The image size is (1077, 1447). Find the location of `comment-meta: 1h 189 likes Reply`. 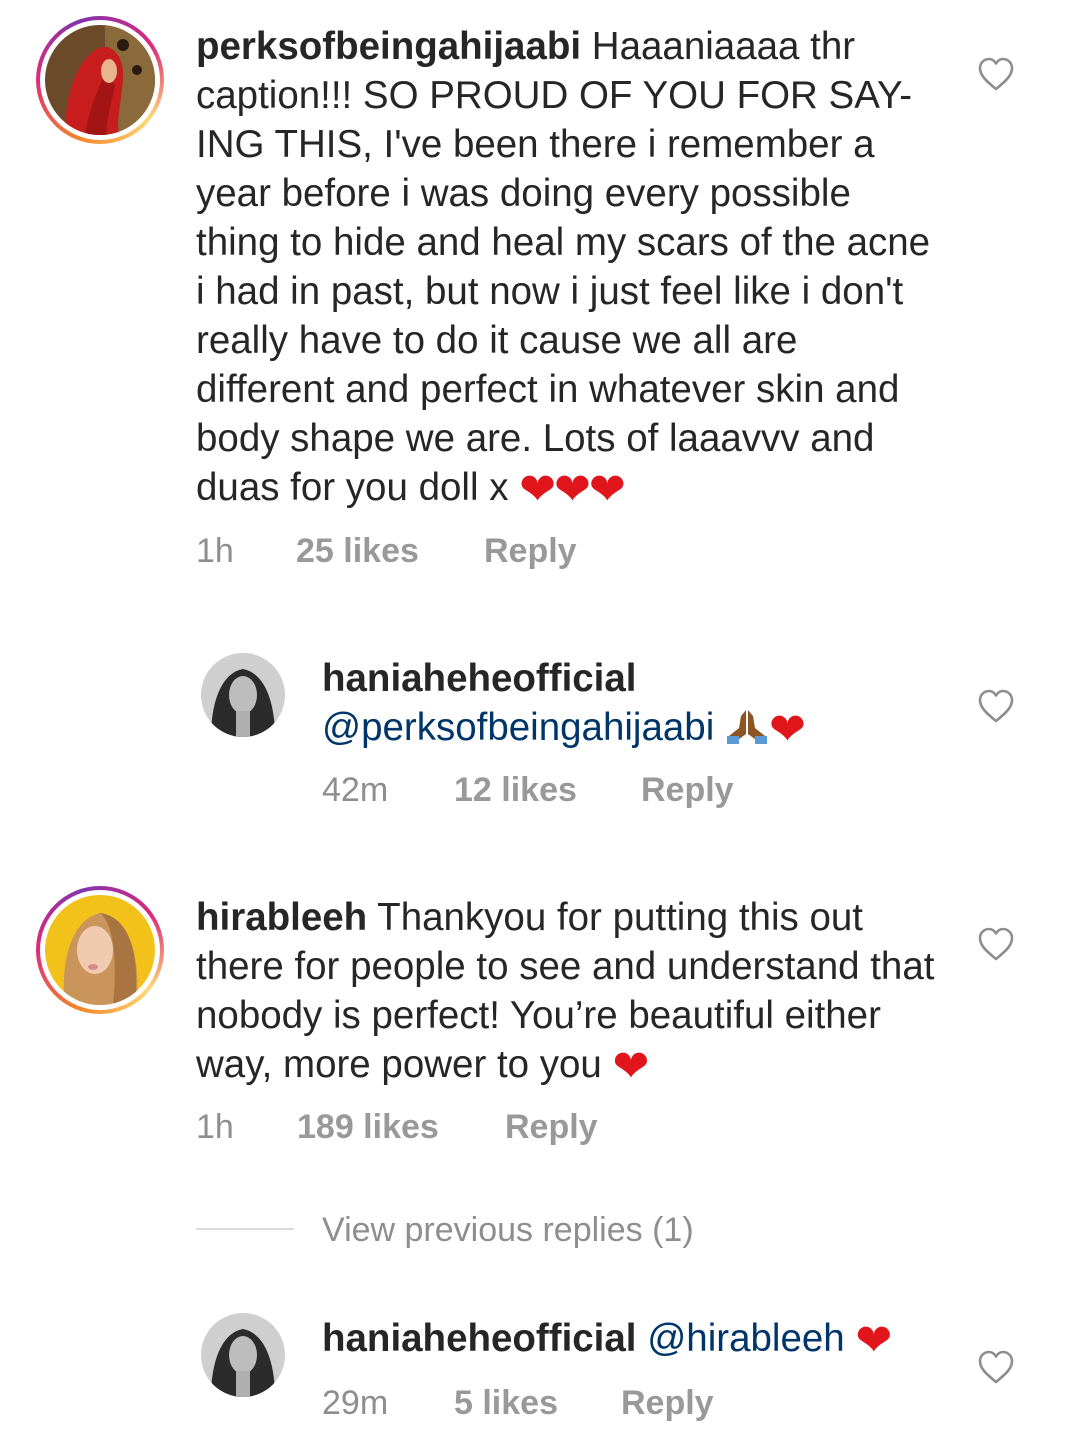

comment-meta: 1h 189 likes Reply is located at coordinates (397, 1127).